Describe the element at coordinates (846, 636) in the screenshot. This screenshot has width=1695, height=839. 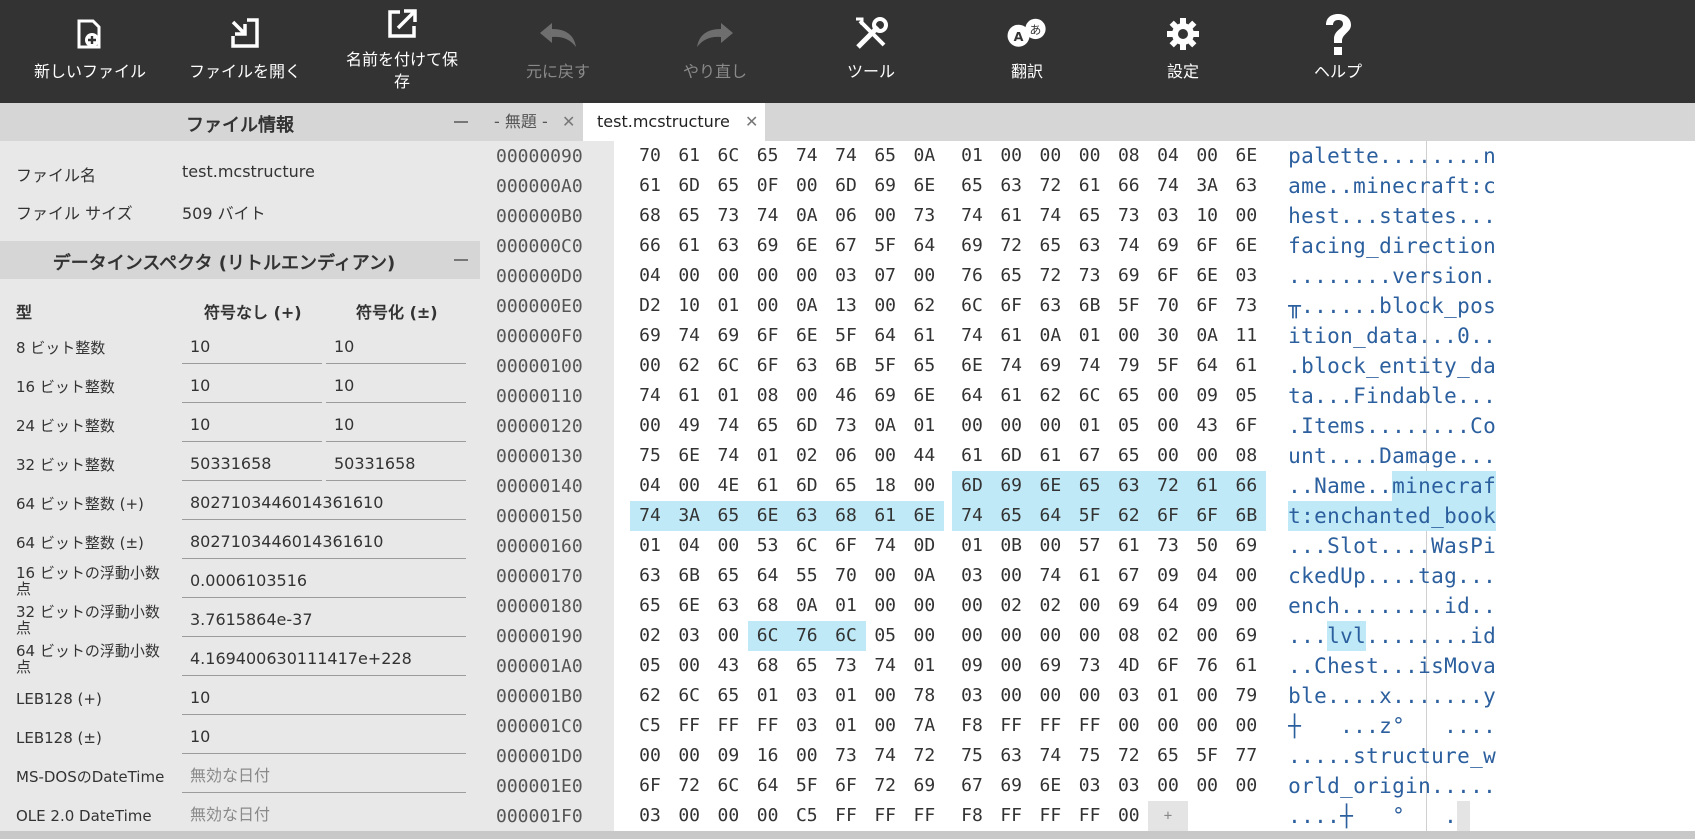
I see `hex-byte: 6C` at that location.